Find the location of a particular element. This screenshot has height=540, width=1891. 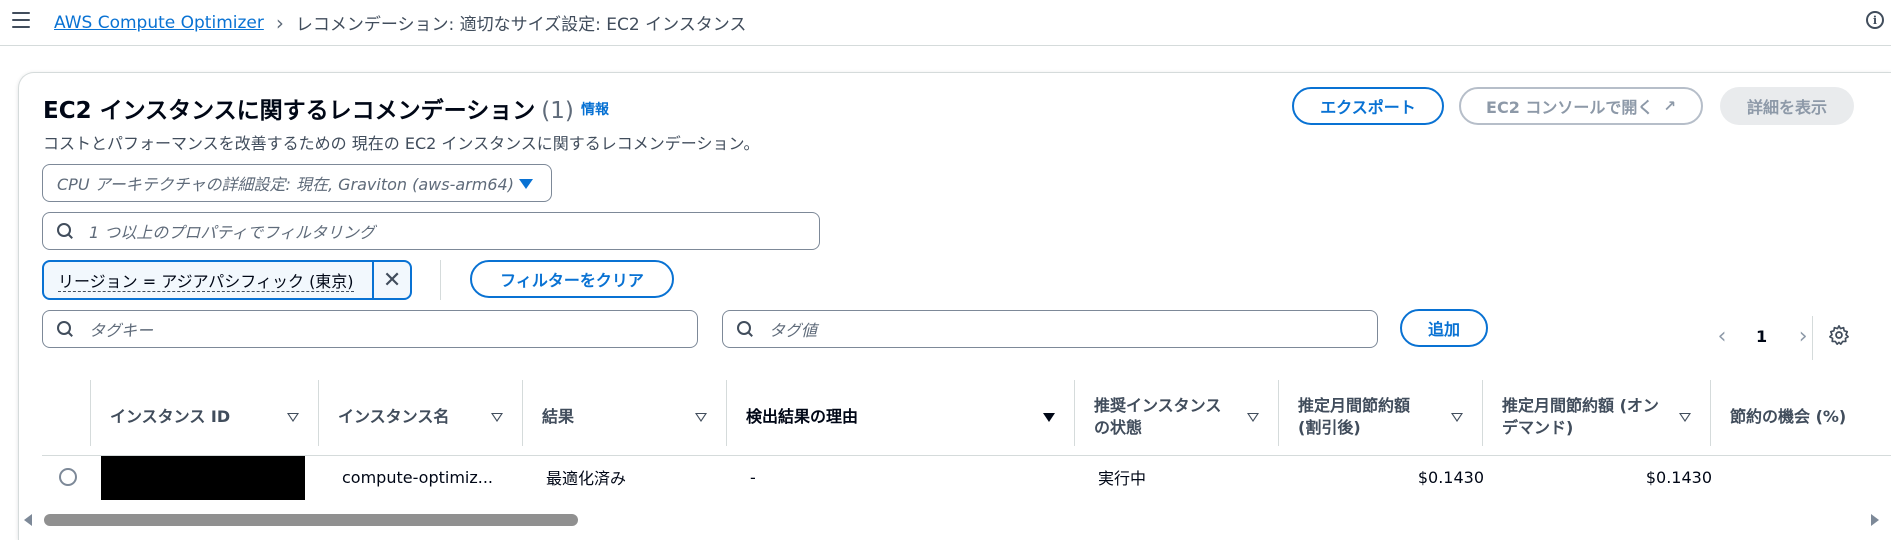

redacted-instance-id is located at coordinates (203, 478).